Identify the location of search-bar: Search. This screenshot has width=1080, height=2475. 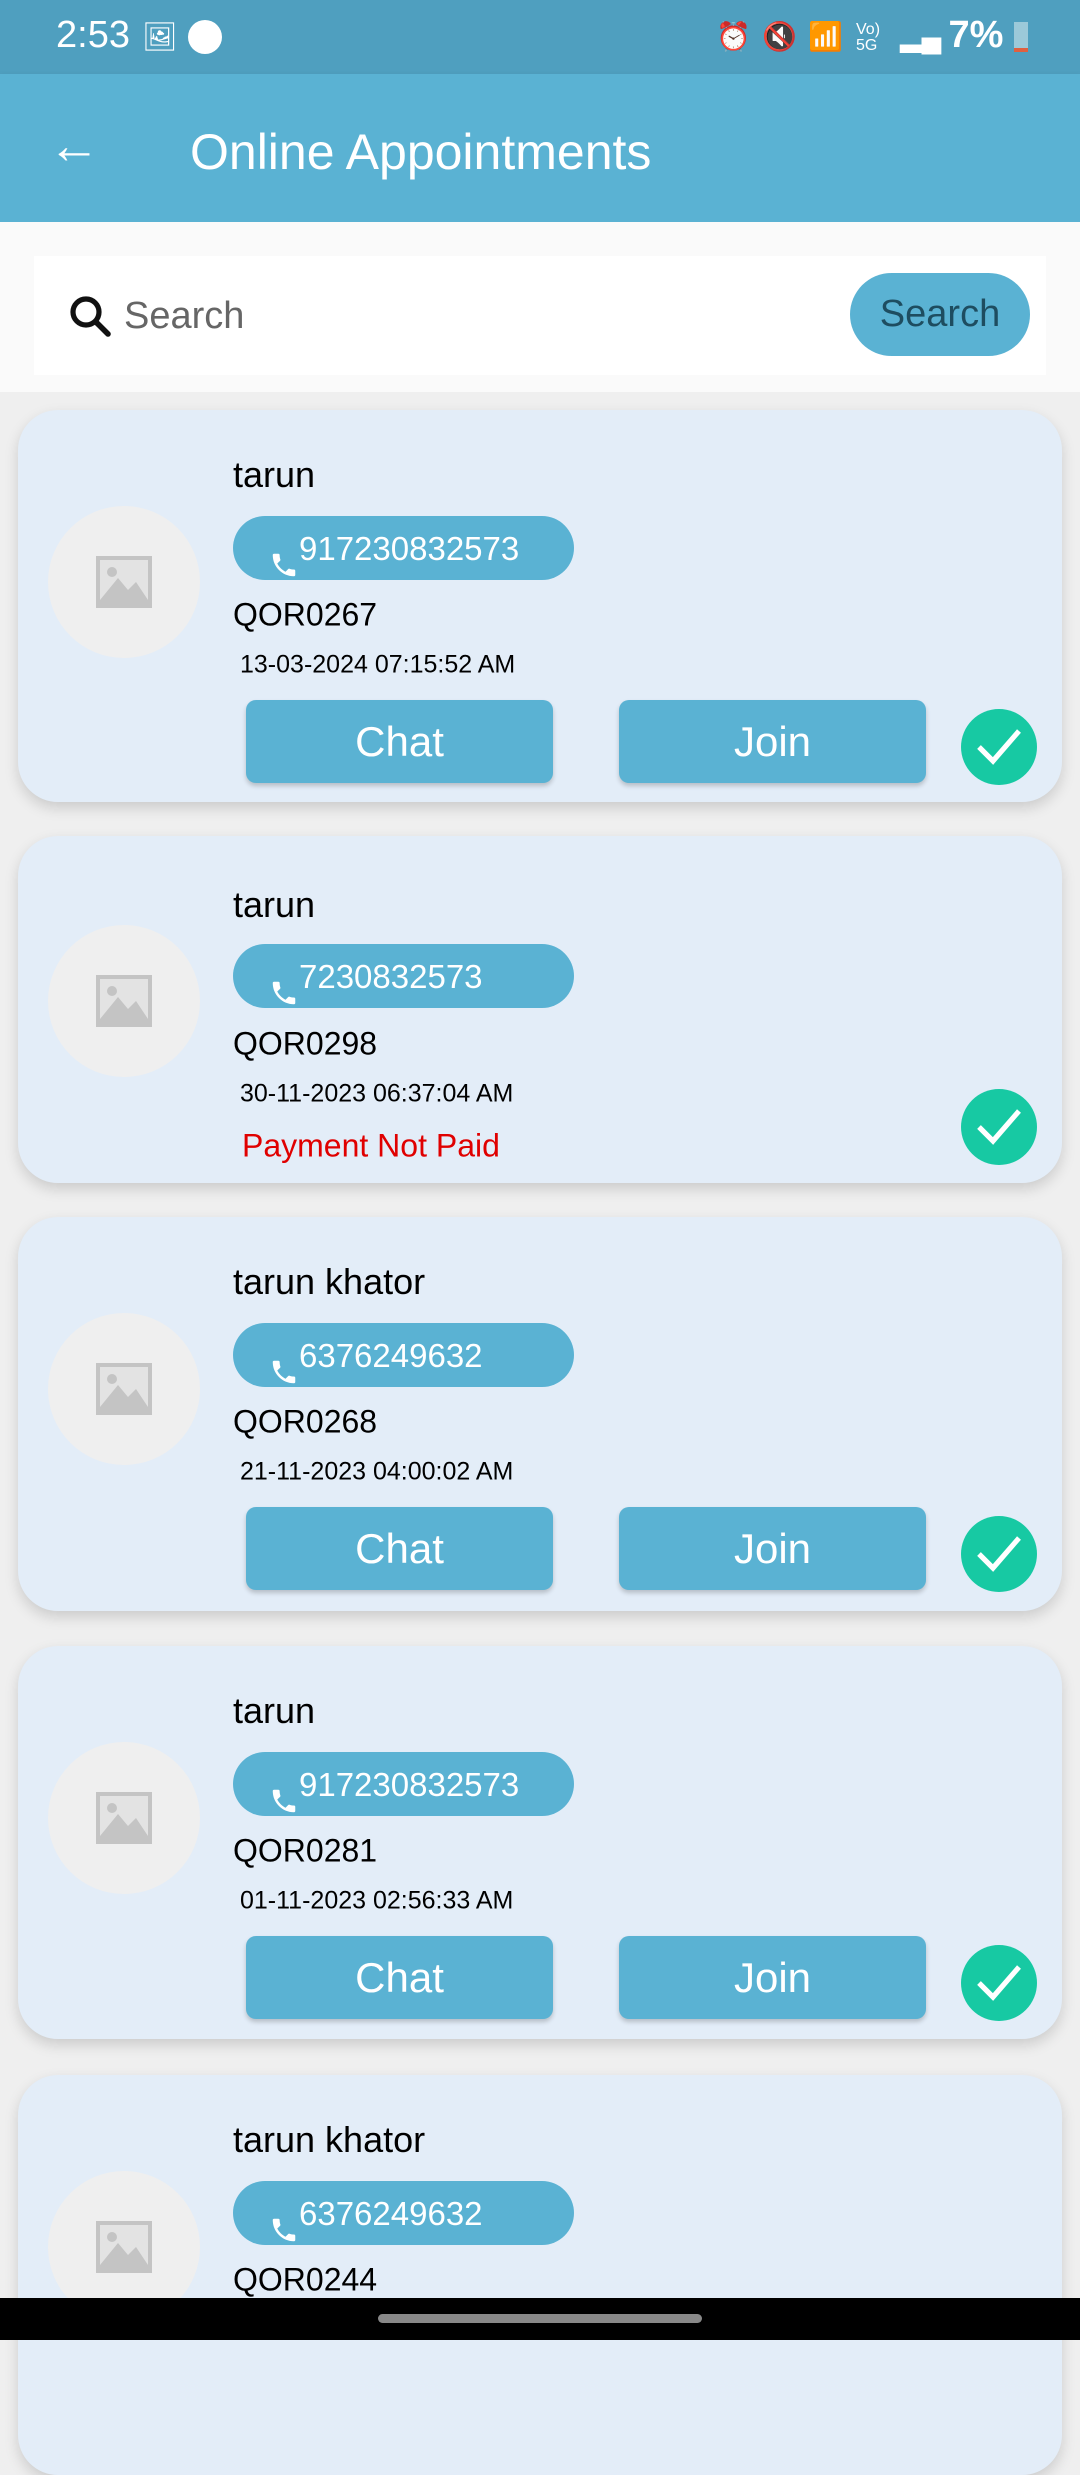
(540, 315).